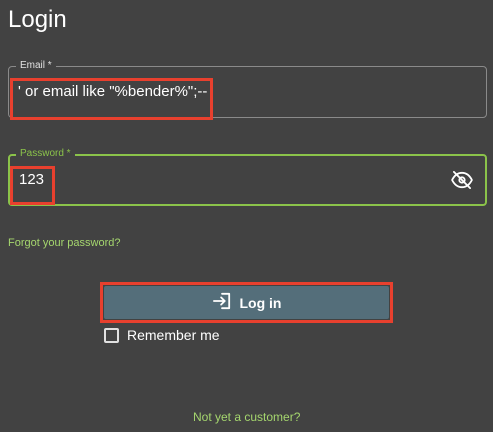 This screenshot has height=432, width=493. I want to click on login-button-label: Log in, so click(260, 302).